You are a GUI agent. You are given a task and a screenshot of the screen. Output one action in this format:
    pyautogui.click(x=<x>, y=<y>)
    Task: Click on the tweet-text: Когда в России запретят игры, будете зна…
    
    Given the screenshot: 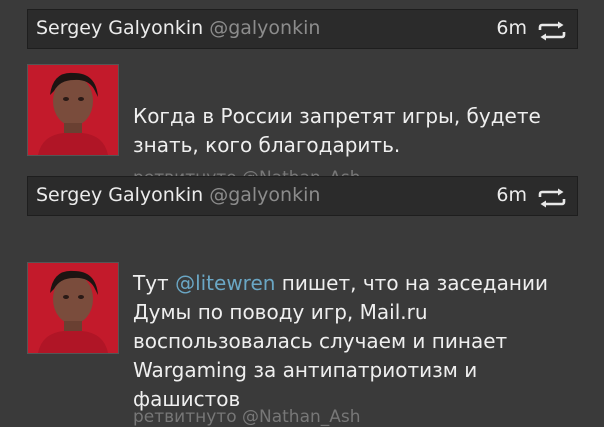 What is the action you would take?
    pyautogui.click(x=337, y=130)
    